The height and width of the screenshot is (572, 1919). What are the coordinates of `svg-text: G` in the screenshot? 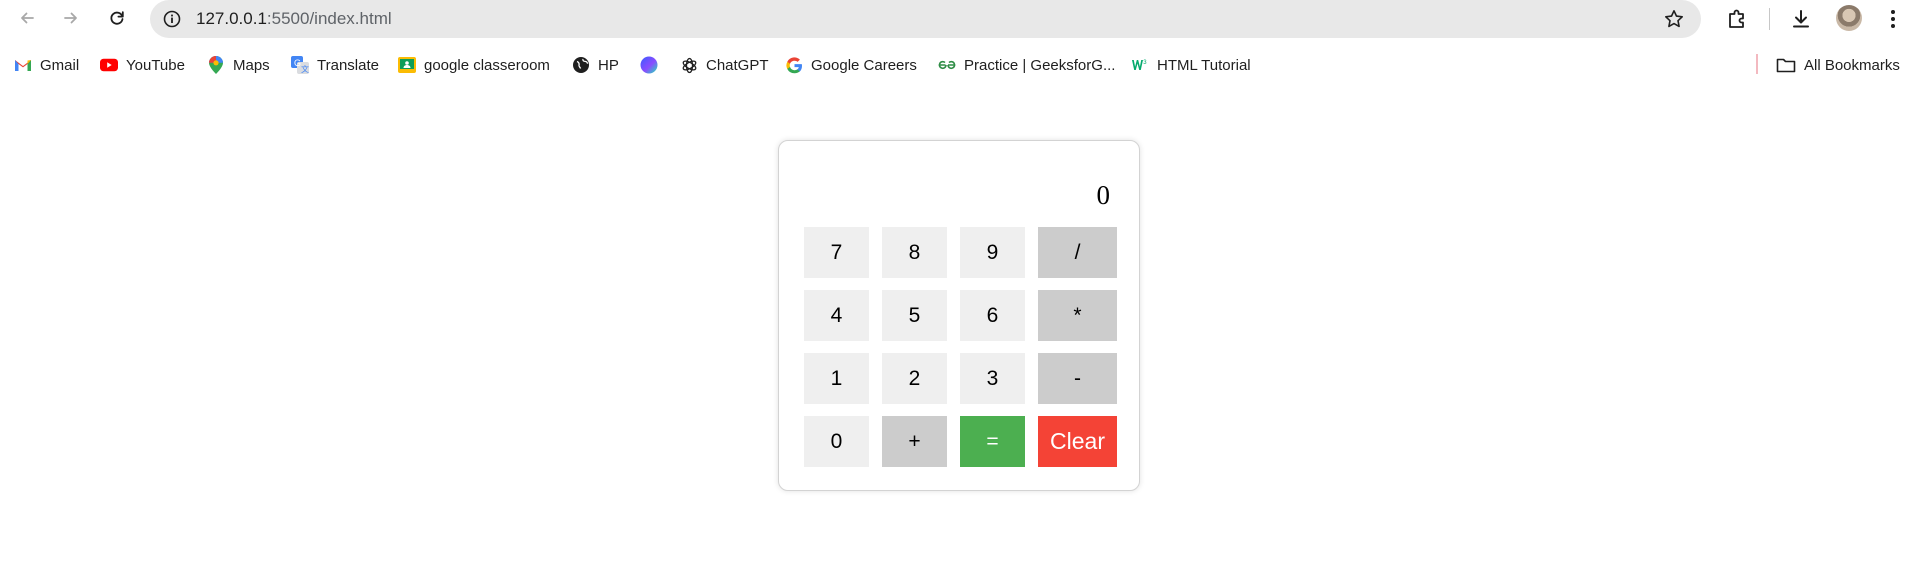 It's located at (297, 63).